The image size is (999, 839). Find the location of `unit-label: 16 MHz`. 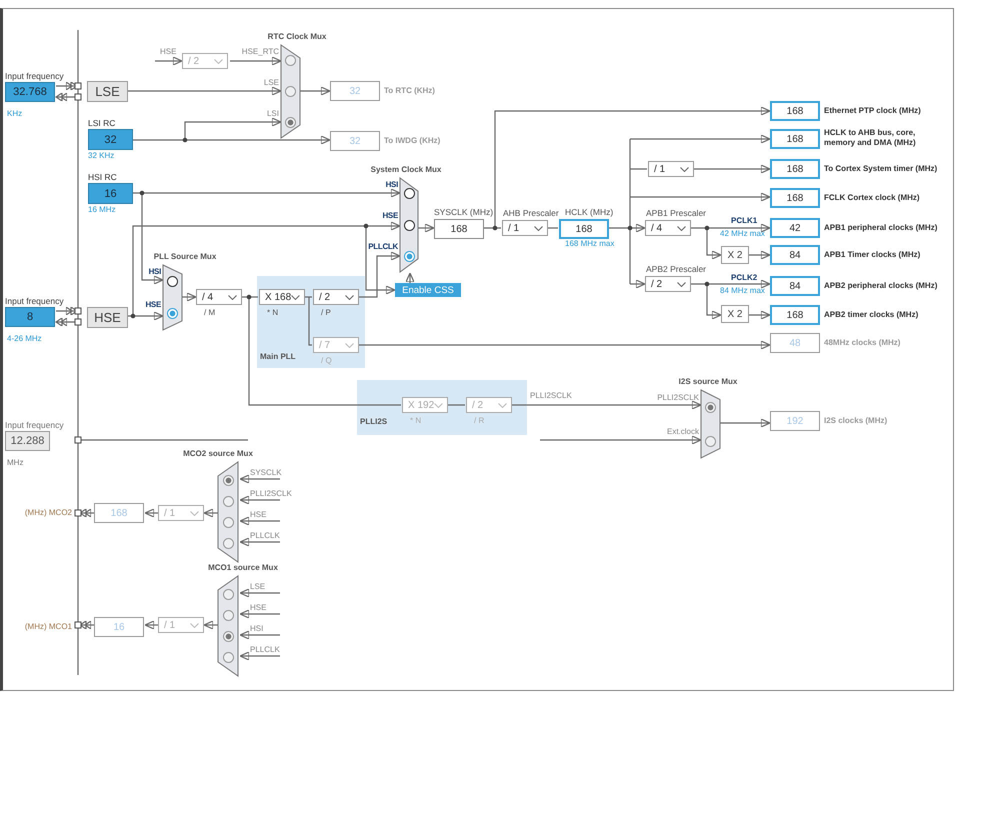

unit-label: 16 MHz is located at coordinates (102, 210).